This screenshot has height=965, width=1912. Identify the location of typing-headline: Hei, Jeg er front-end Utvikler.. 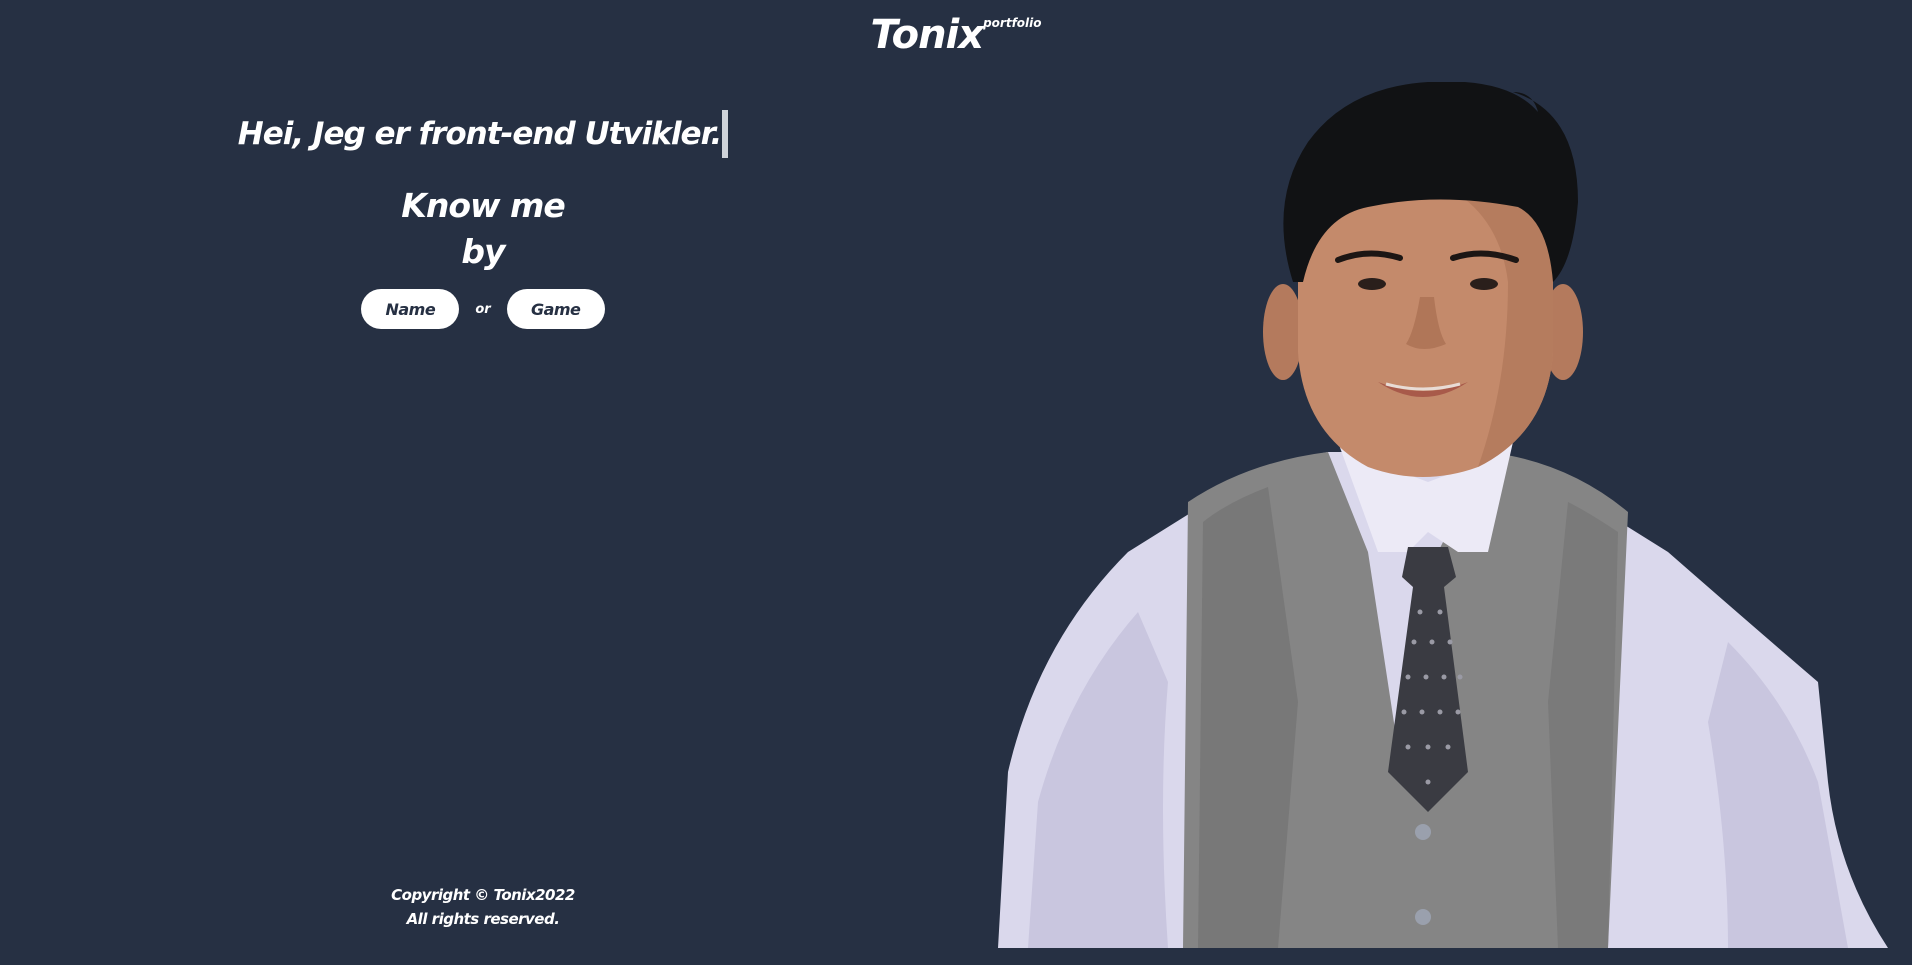
(483, 134).